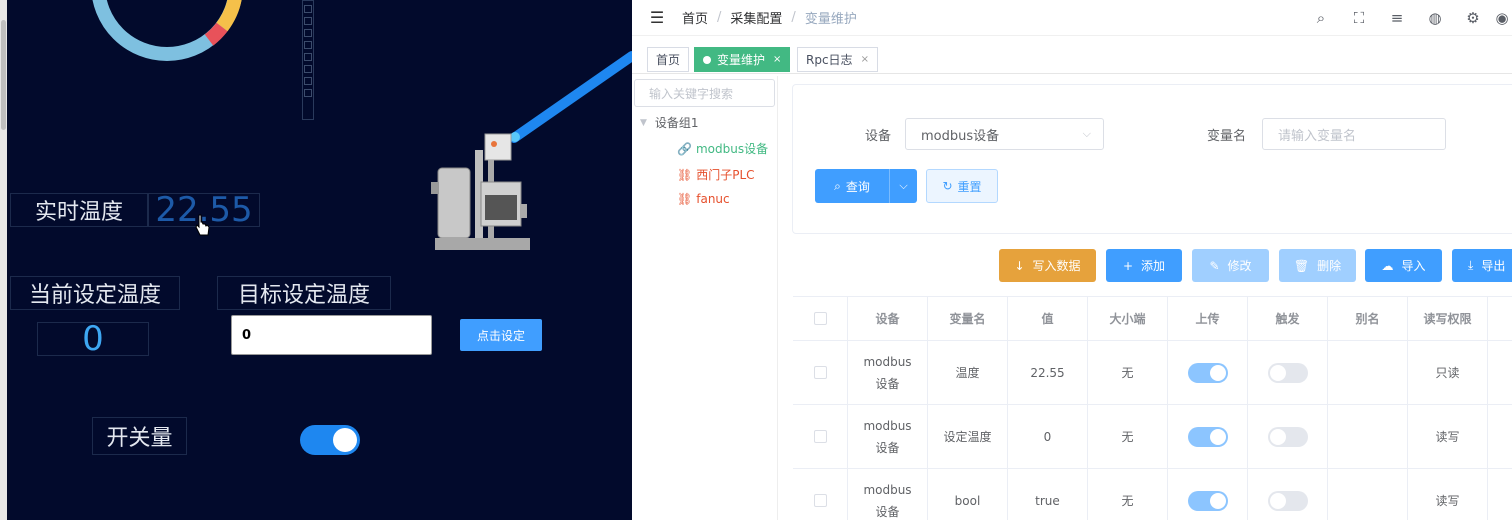 Image resolution: width=1512 pixels, height=520 pixels. I want to click on globe-icon: ◍, so click(1435, 18).